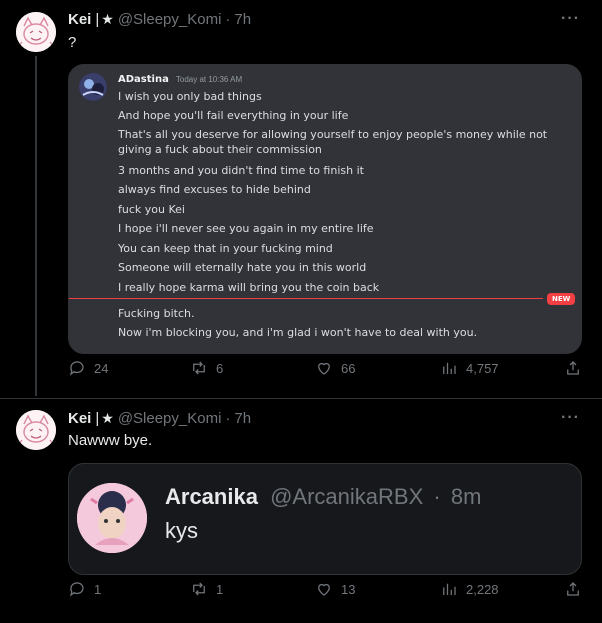 The height and width of the screenshot is (623, 602). Describe the element at coordinates (206, 589) in the screenshot. I see `retweet-button: 1` at that location.